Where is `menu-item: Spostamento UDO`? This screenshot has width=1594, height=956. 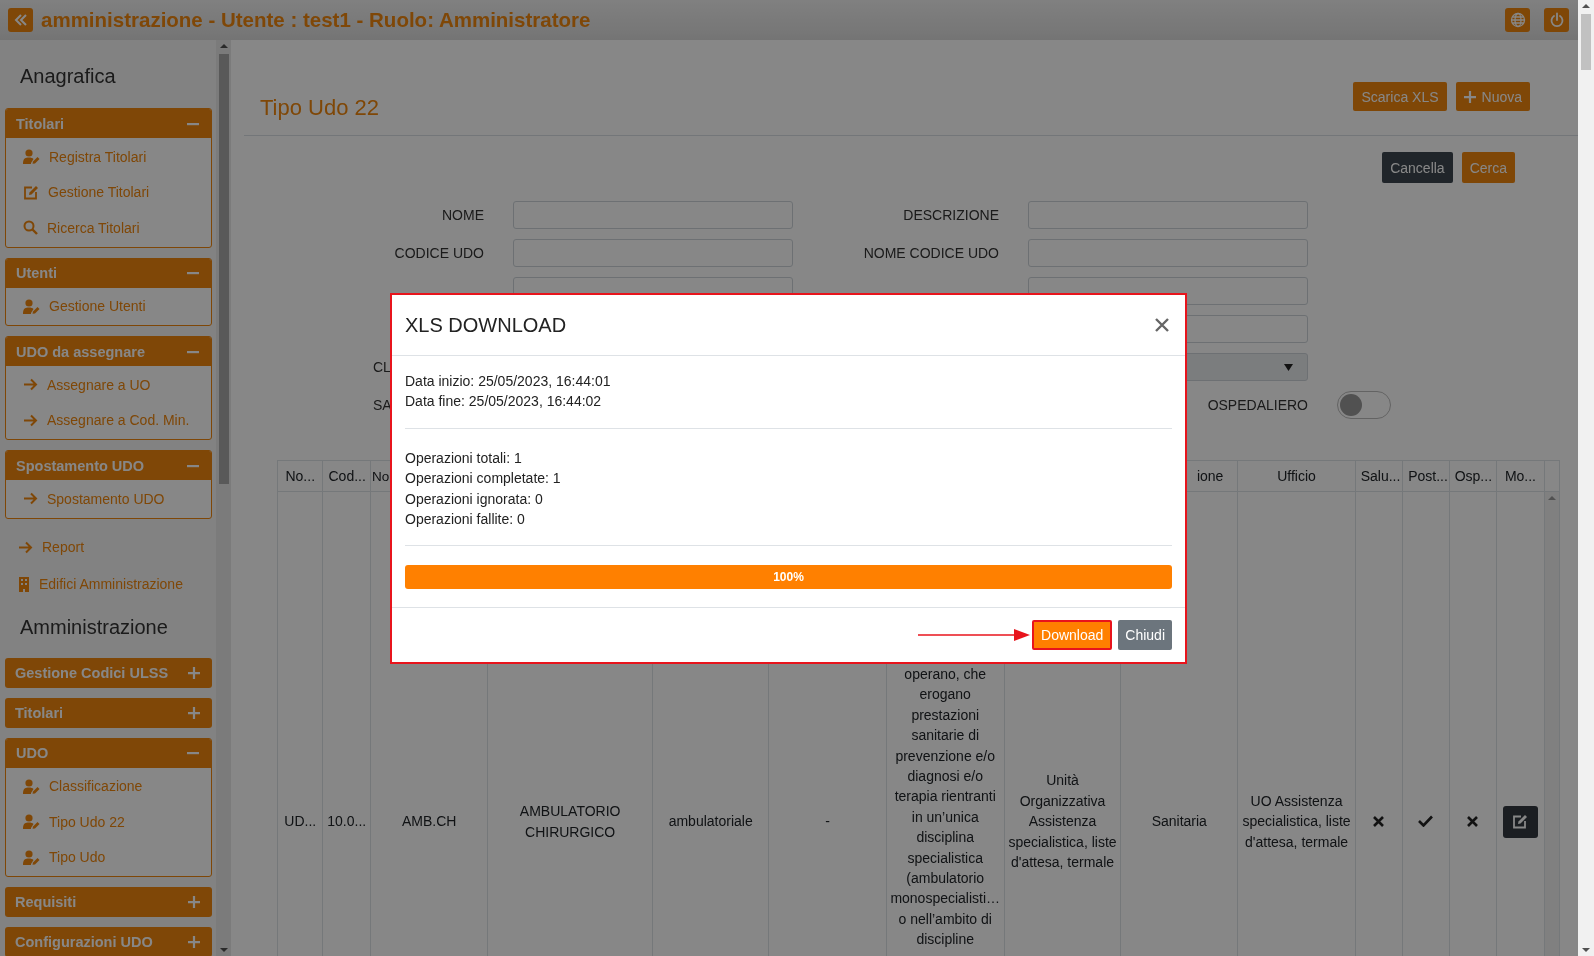
menu-item: Spostamento UDO is located at coordinates (108, 499).